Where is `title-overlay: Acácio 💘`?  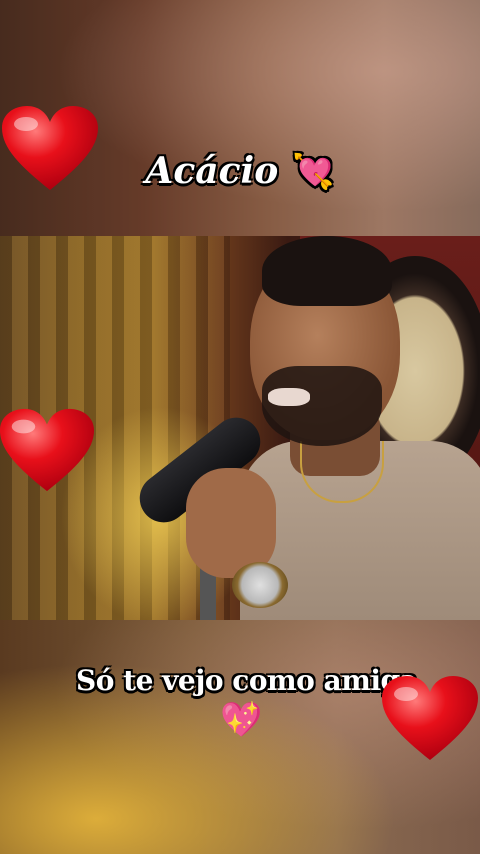 title-overlay: Acácio 💘 is located at coordinates (240, 171).